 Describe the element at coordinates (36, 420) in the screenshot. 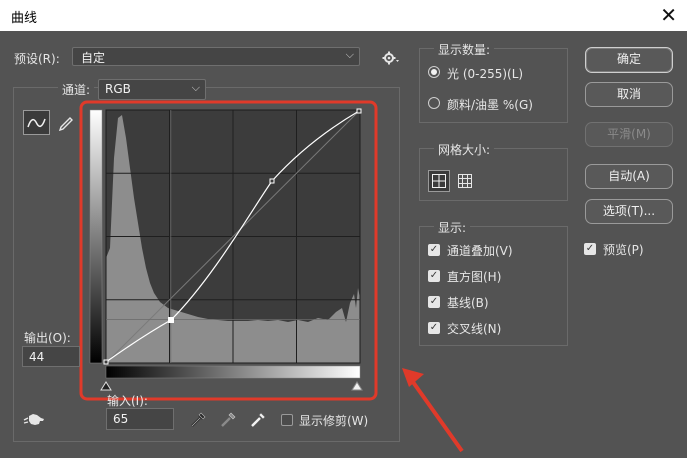

I see `targeted-adjustment-icon` at that location.